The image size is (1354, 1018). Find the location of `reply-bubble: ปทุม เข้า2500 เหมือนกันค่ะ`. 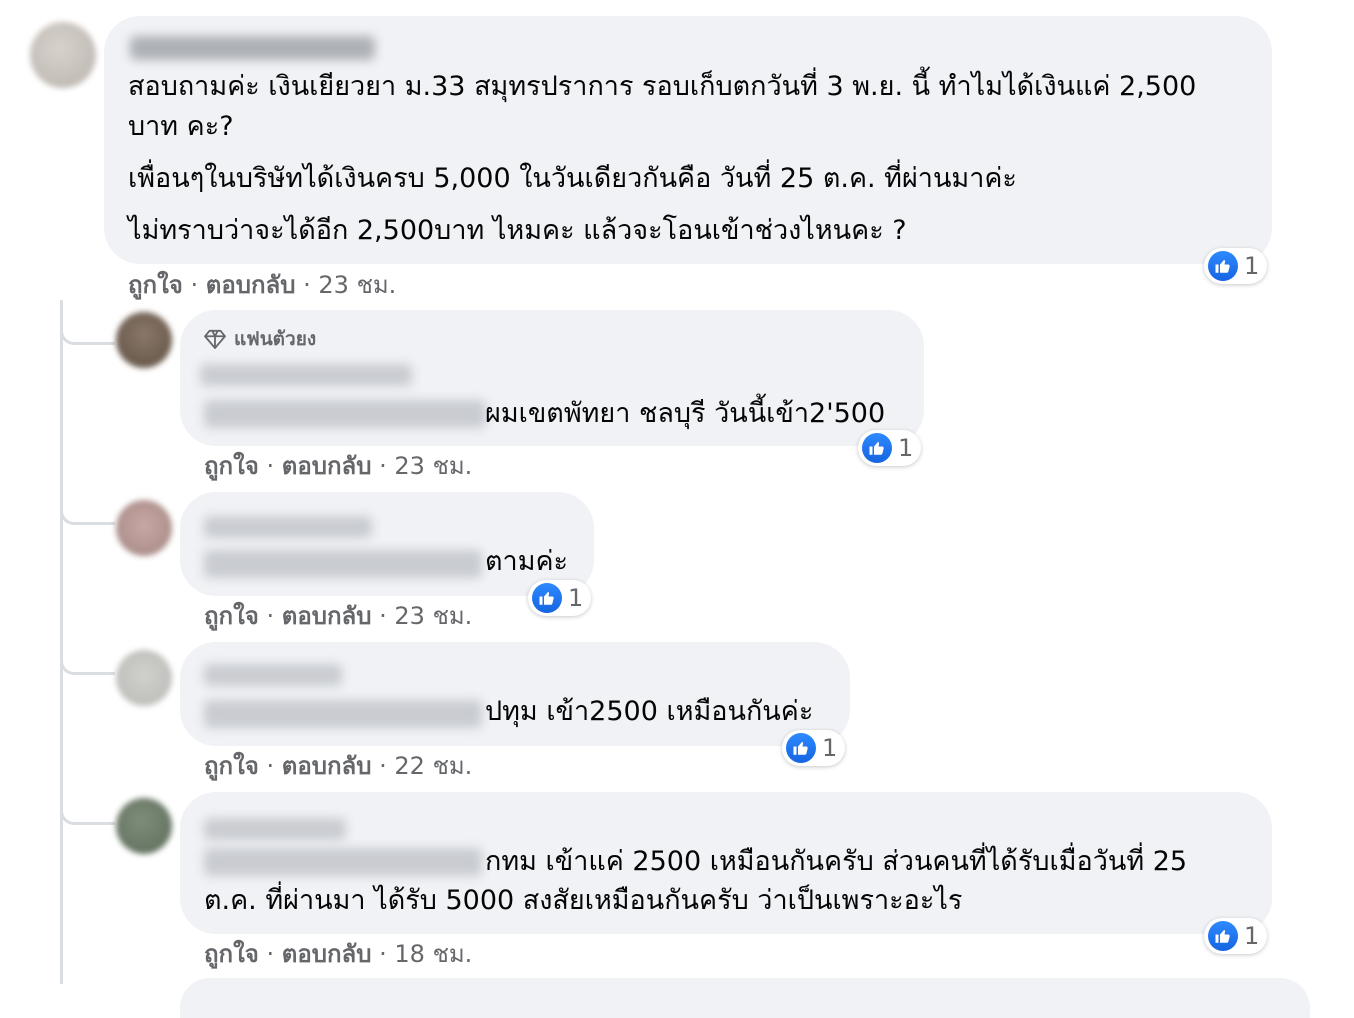

reply-bubble: ปทุม เข้า2500 เหมือนกันค่ะ is located at coordinates (515, 694).